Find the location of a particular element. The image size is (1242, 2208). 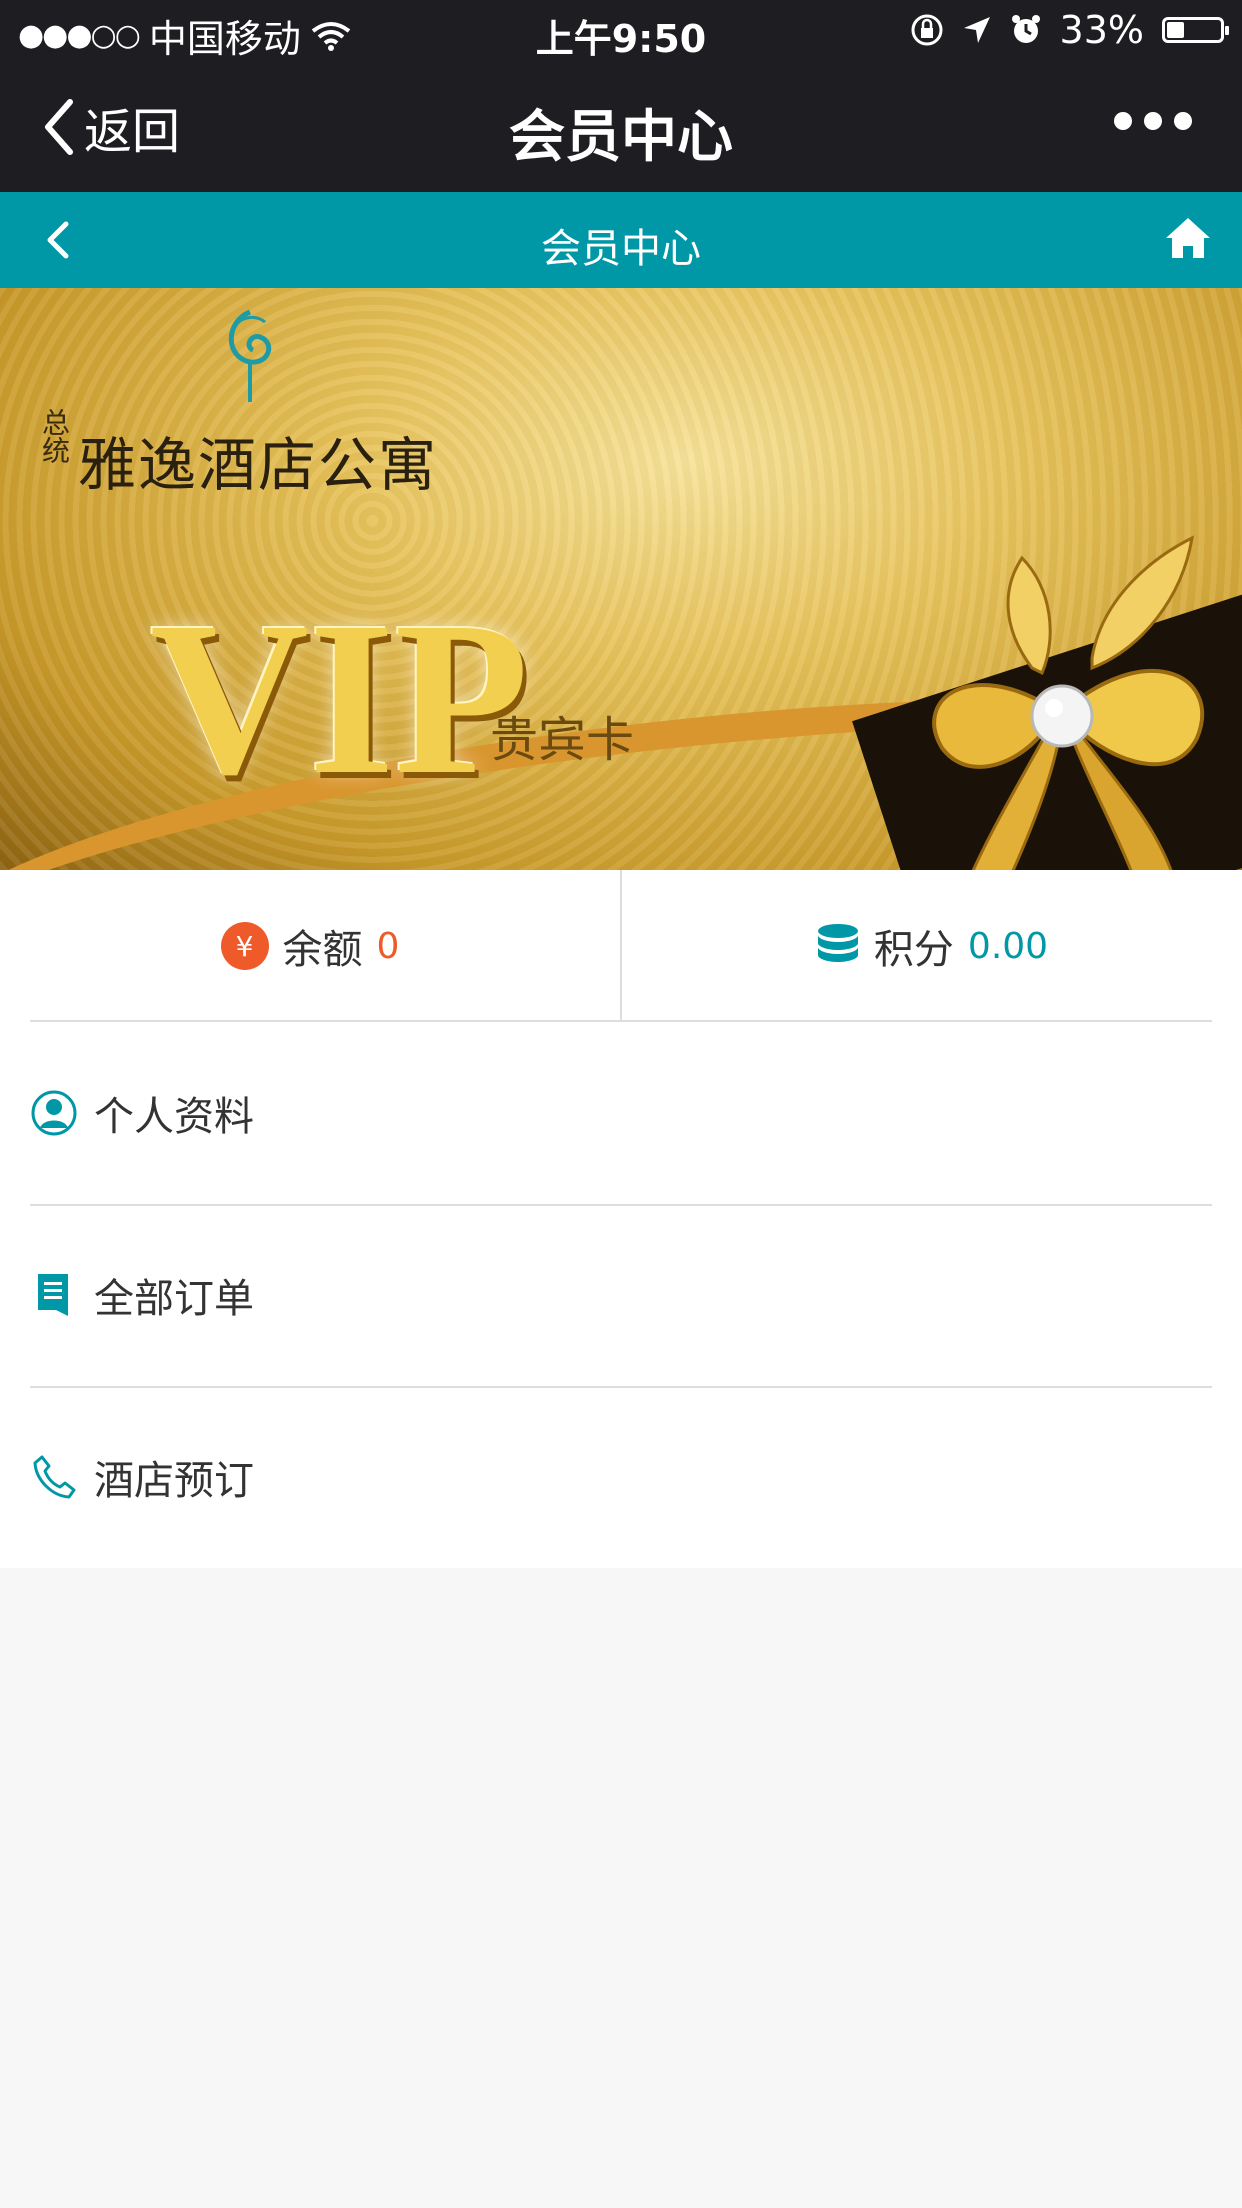

balance-value: 0 is located at coordinates (388, 946).